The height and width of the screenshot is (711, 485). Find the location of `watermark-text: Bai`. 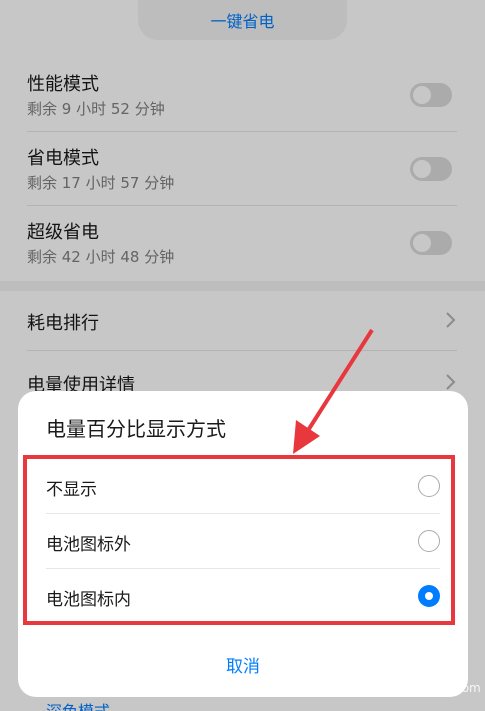

watermark-text: Bai is located at coordinates (416, 669).